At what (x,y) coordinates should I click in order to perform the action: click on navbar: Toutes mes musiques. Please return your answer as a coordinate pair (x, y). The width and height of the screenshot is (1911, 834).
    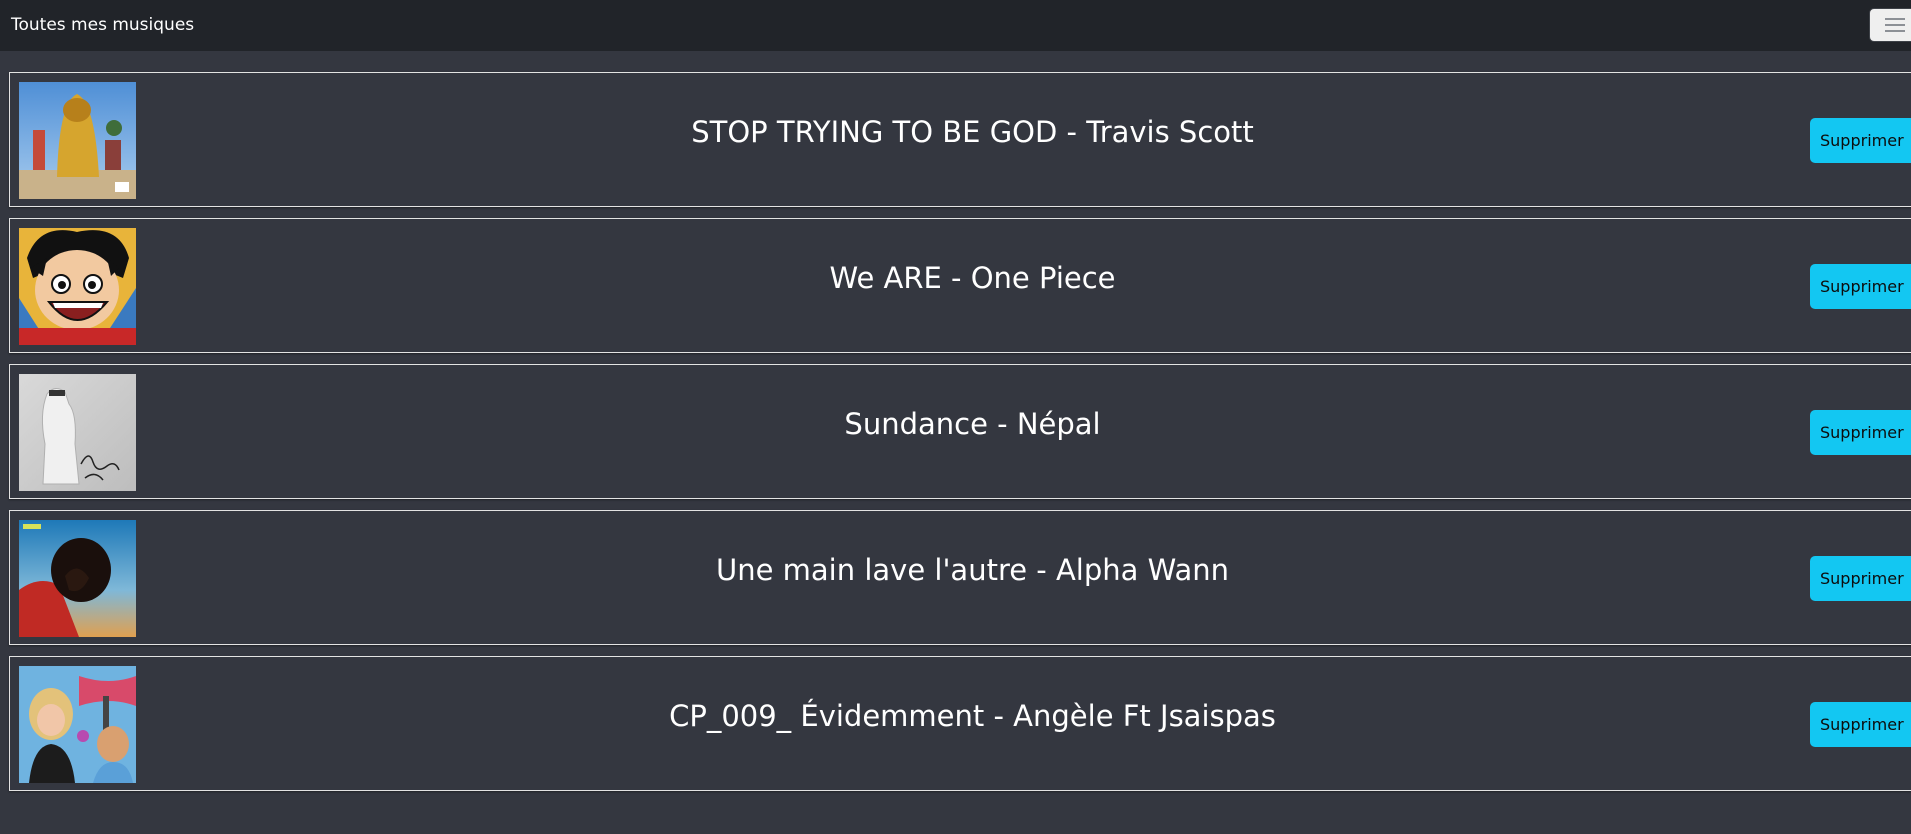
    Looking at the image, I should click on (955, 25).